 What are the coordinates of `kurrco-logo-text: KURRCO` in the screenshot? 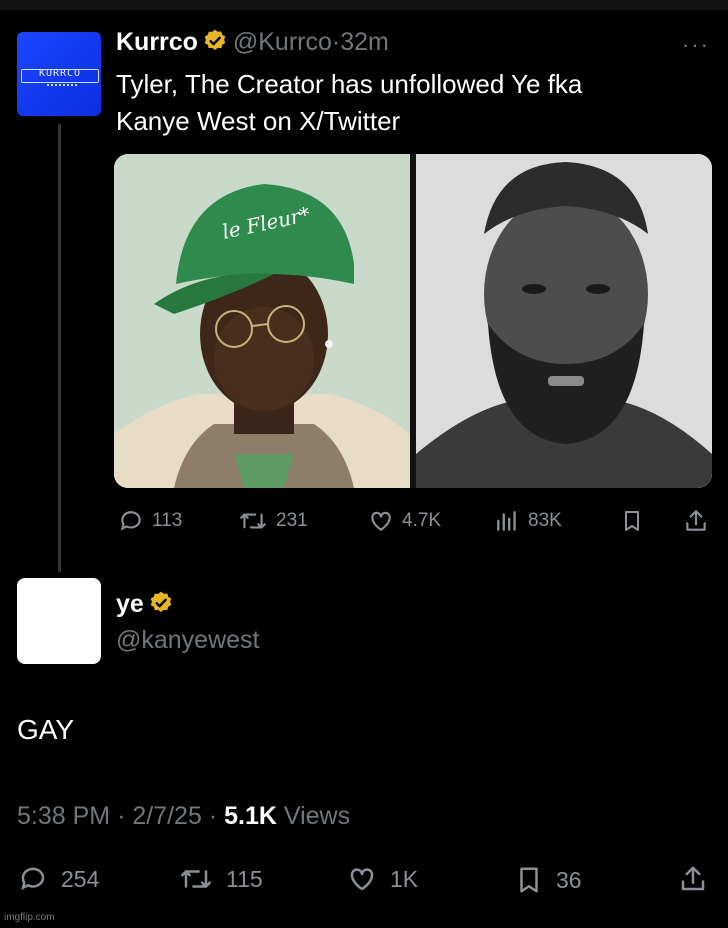 It's located at (60, 73).